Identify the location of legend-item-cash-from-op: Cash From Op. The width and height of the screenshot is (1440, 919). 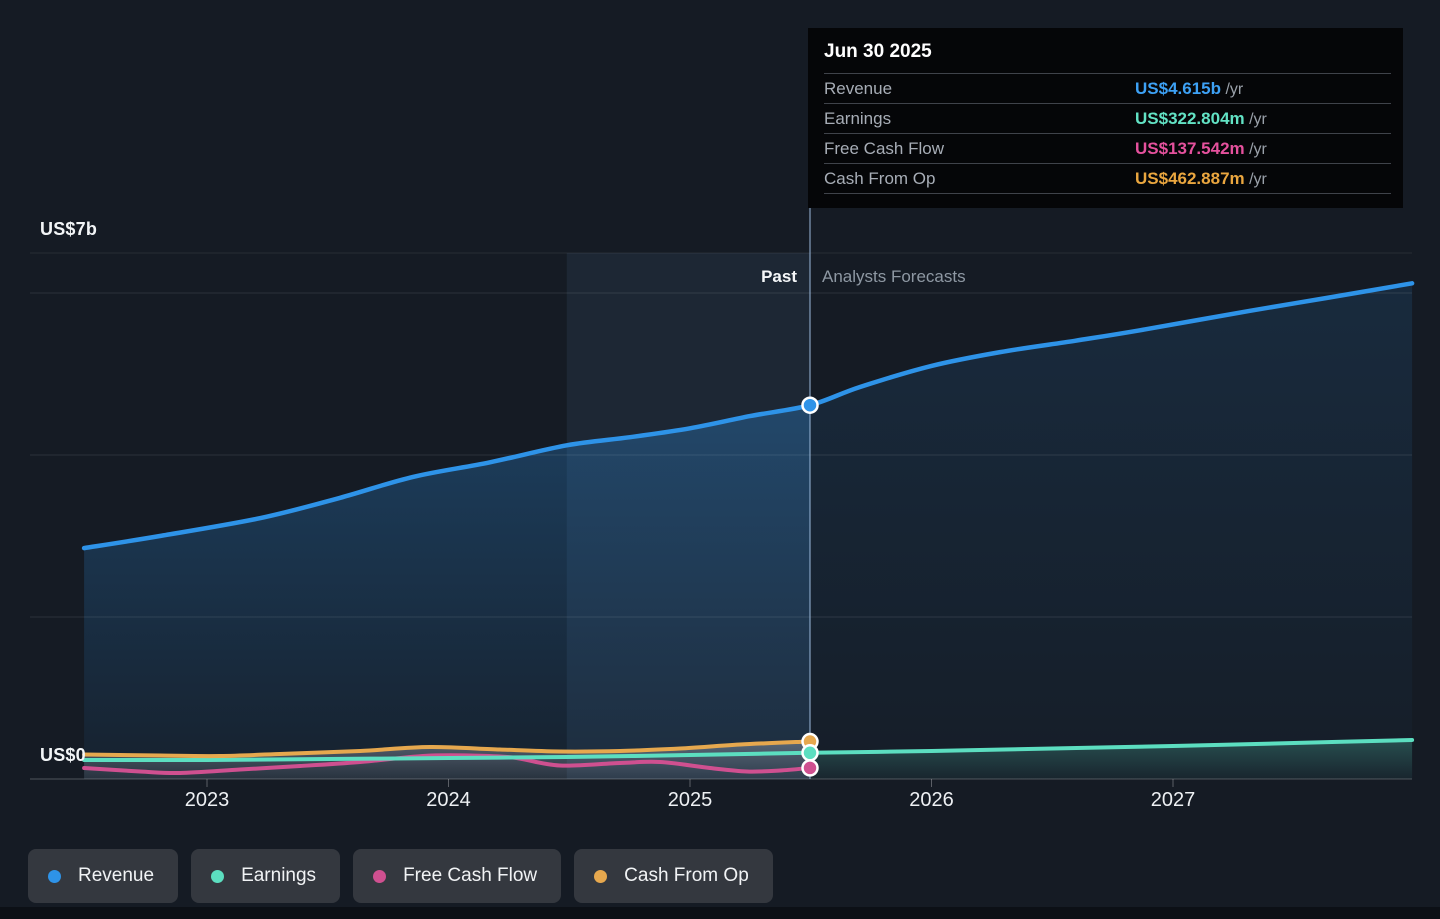
(673, 876).